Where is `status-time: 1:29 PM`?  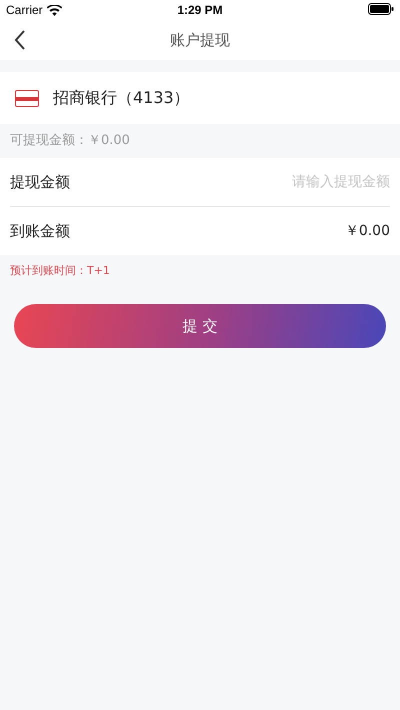
status-time: 1:29 PM is located at coordinates (200, 10).